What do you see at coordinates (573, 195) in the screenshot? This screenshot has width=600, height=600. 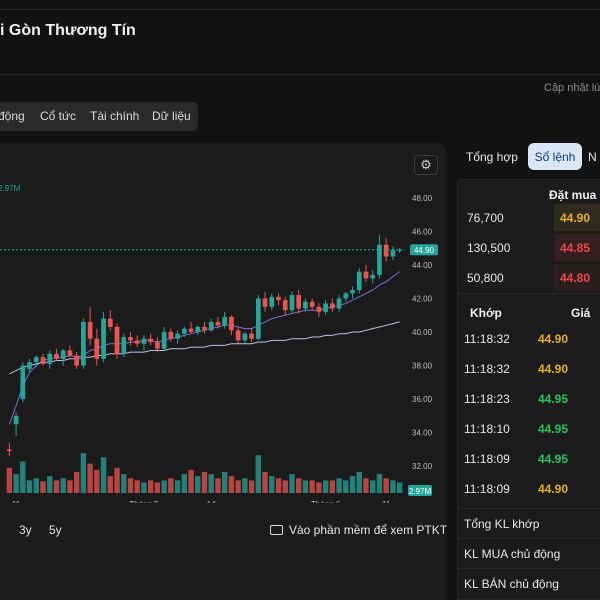 I see `bid-header: Đặt mua` at bounding box center [573, 195].